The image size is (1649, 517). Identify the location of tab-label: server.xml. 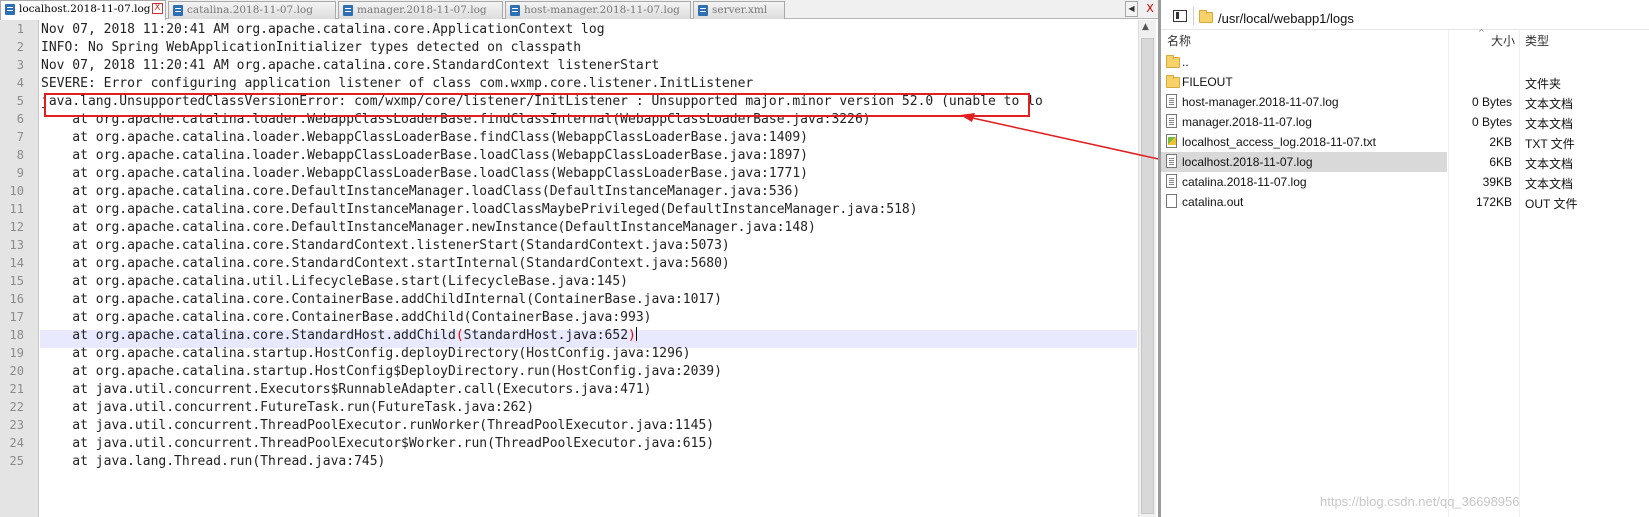
(740, 10).